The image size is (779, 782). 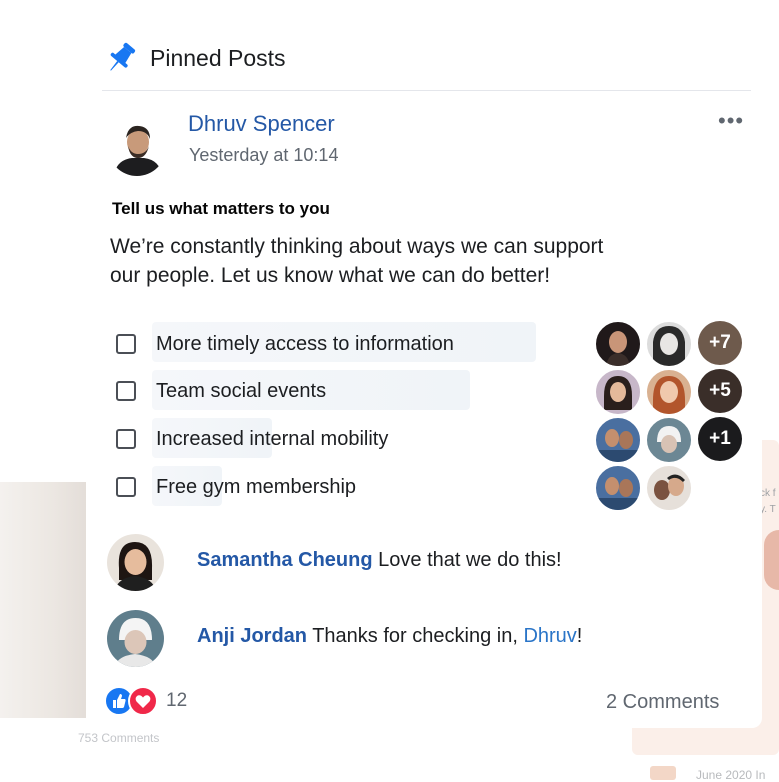 I want to click on background-calendar-icon, so click(x=663, y=773).